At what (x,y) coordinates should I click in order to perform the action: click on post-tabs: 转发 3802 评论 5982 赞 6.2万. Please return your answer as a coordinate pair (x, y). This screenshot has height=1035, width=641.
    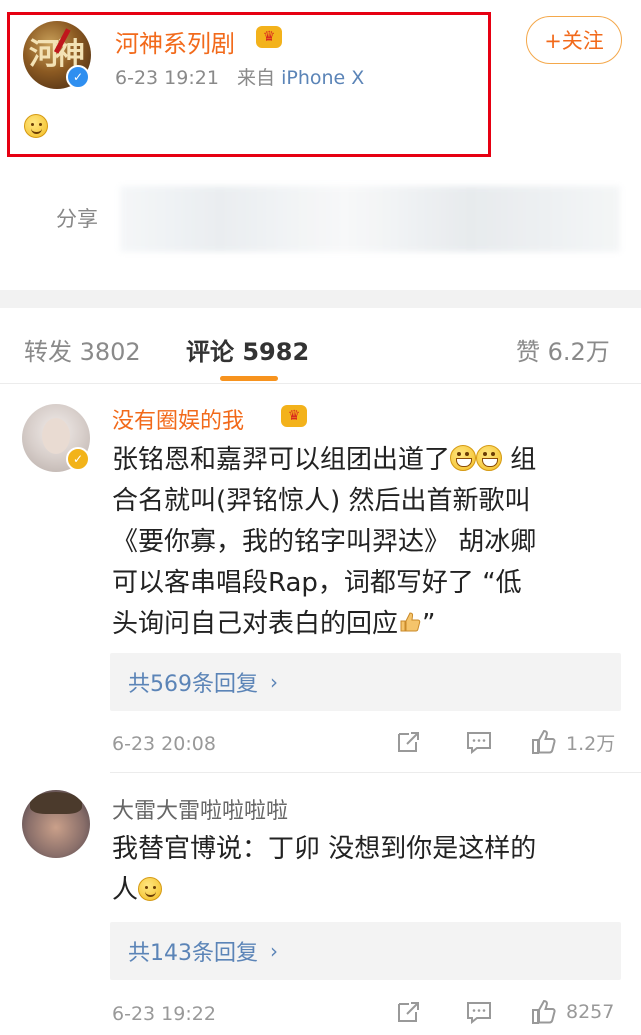
    Looking at the image, I should click on (320, 346).